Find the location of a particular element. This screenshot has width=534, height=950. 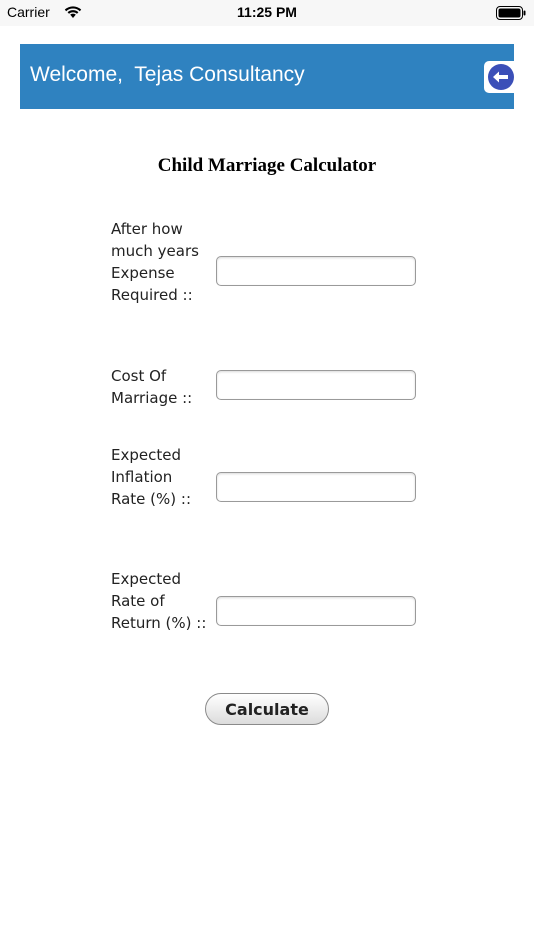

battery-icon is located at coordinates (511, 13).